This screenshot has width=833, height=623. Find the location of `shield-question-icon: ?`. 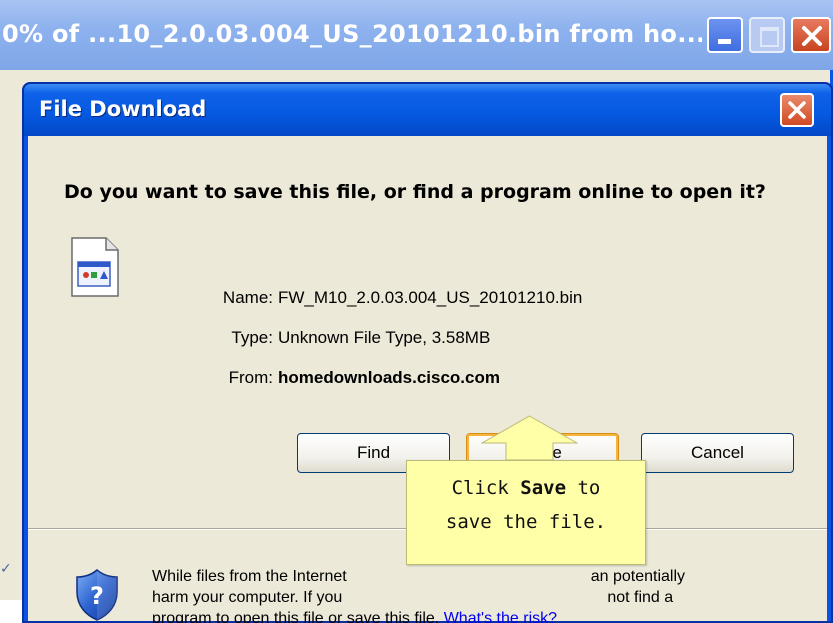

shield-question-icon: ? is located at coordinates (97, 595).